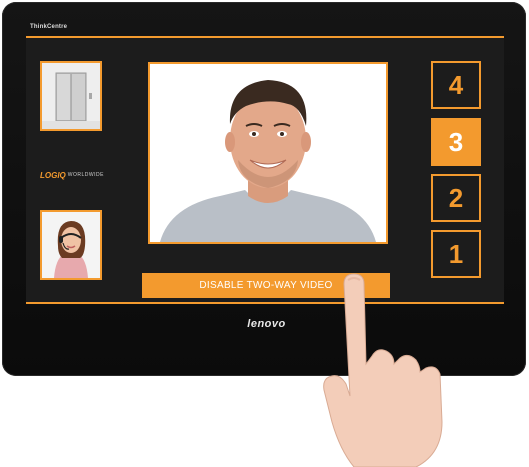  Describe the element at coordinates (383, 370) in the screenshot. I see `pointing-hand-icon` at that location.